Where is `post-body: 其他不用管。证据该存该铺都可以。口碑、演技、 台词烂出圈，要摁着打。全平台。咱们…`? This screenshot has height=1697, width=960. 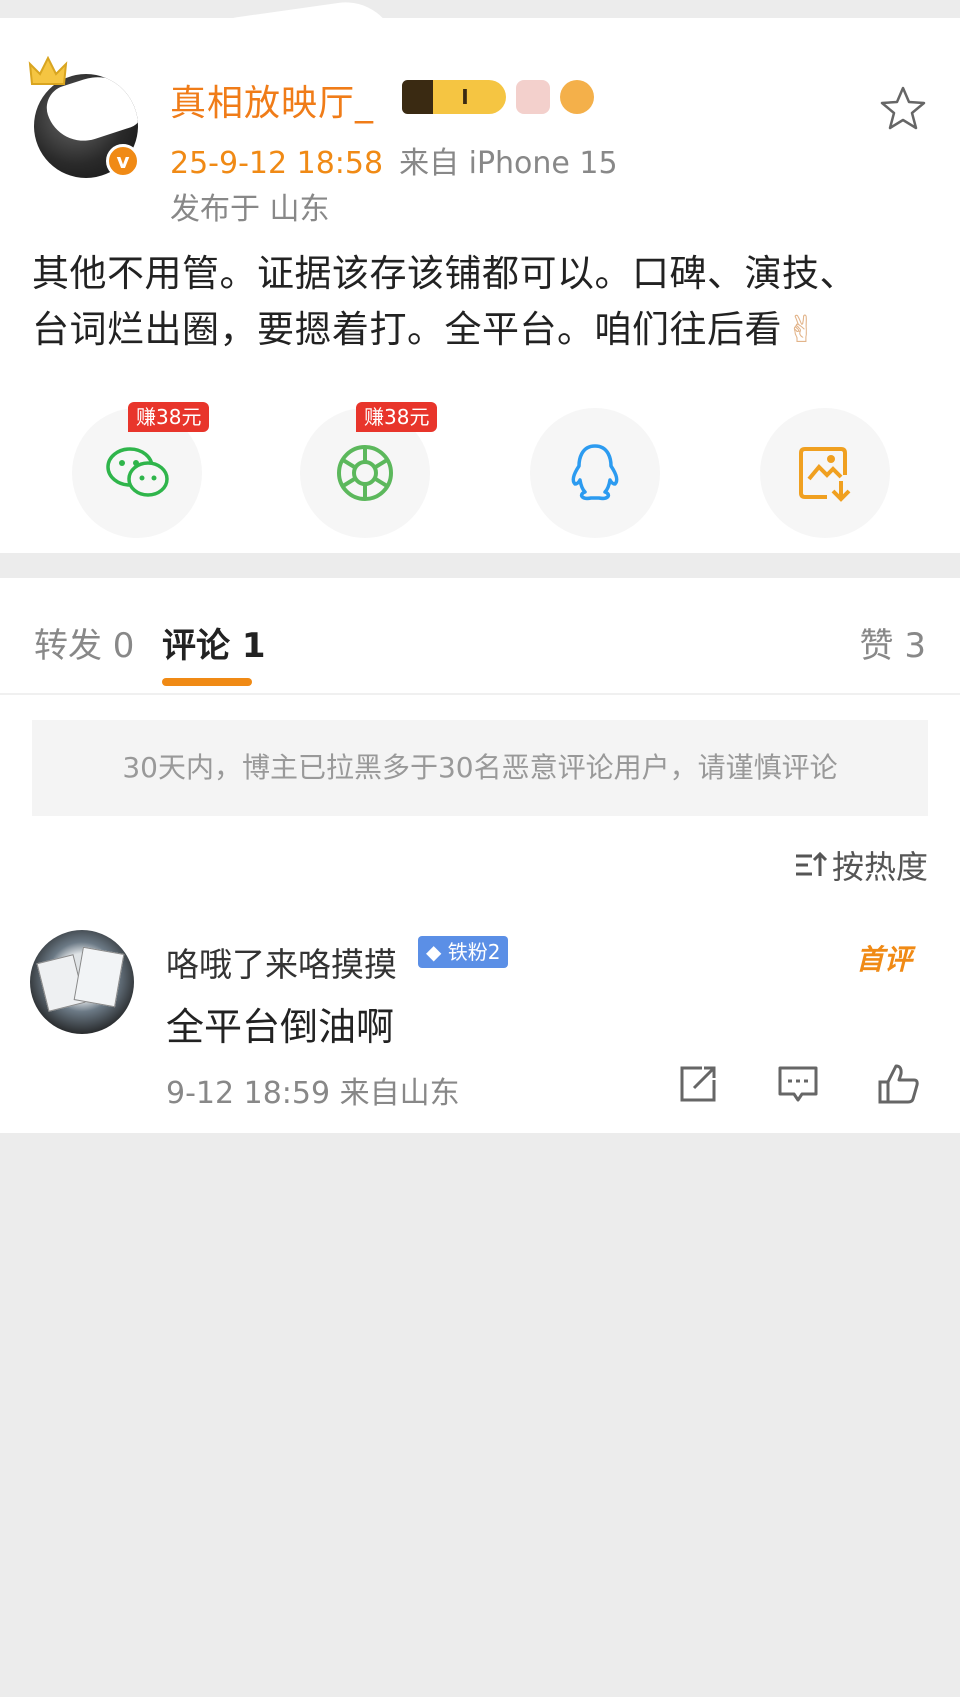
post-body: 其他不用管。证据该存该铺都可以。口碑、演技、 台词烂出圈，要摁着打。全平台。咱们… is located at coordinates (482, 302).